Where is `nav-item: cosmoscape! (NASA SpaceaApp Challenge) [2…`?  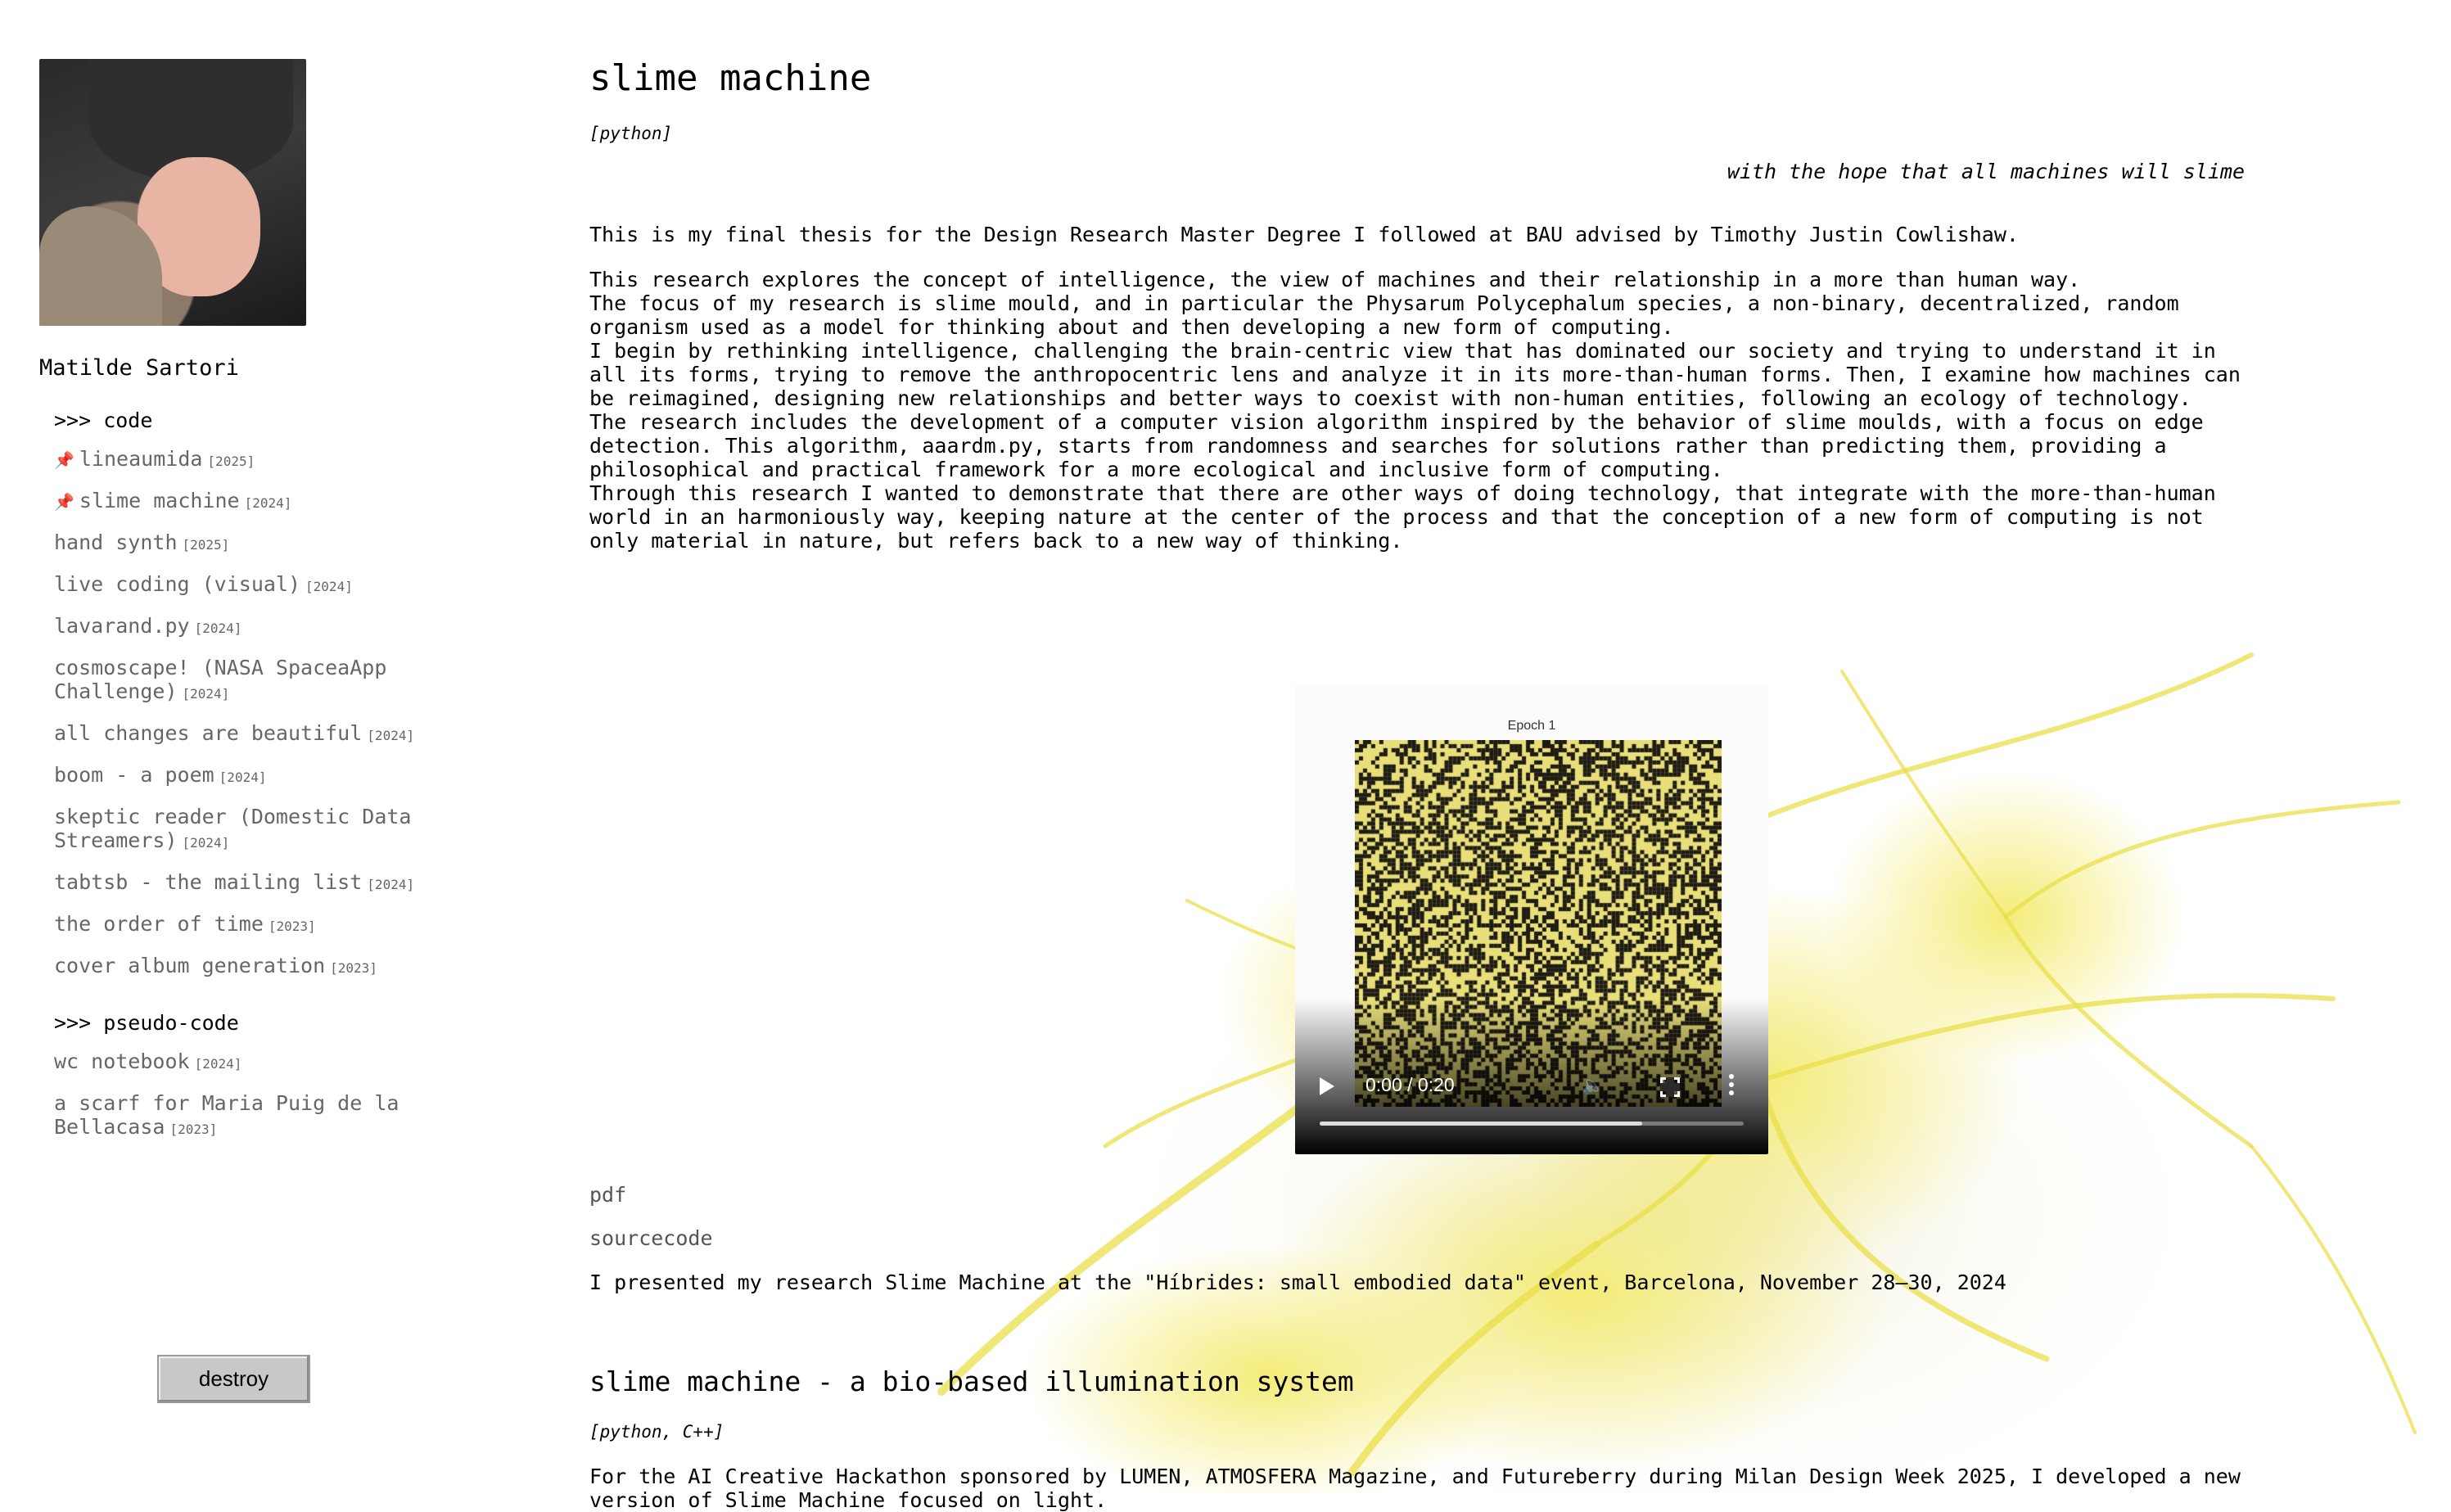 nav-item: cosmoscape! (NASA SpaceaApp Challenge) [2… is located at coordinates (276, 681).